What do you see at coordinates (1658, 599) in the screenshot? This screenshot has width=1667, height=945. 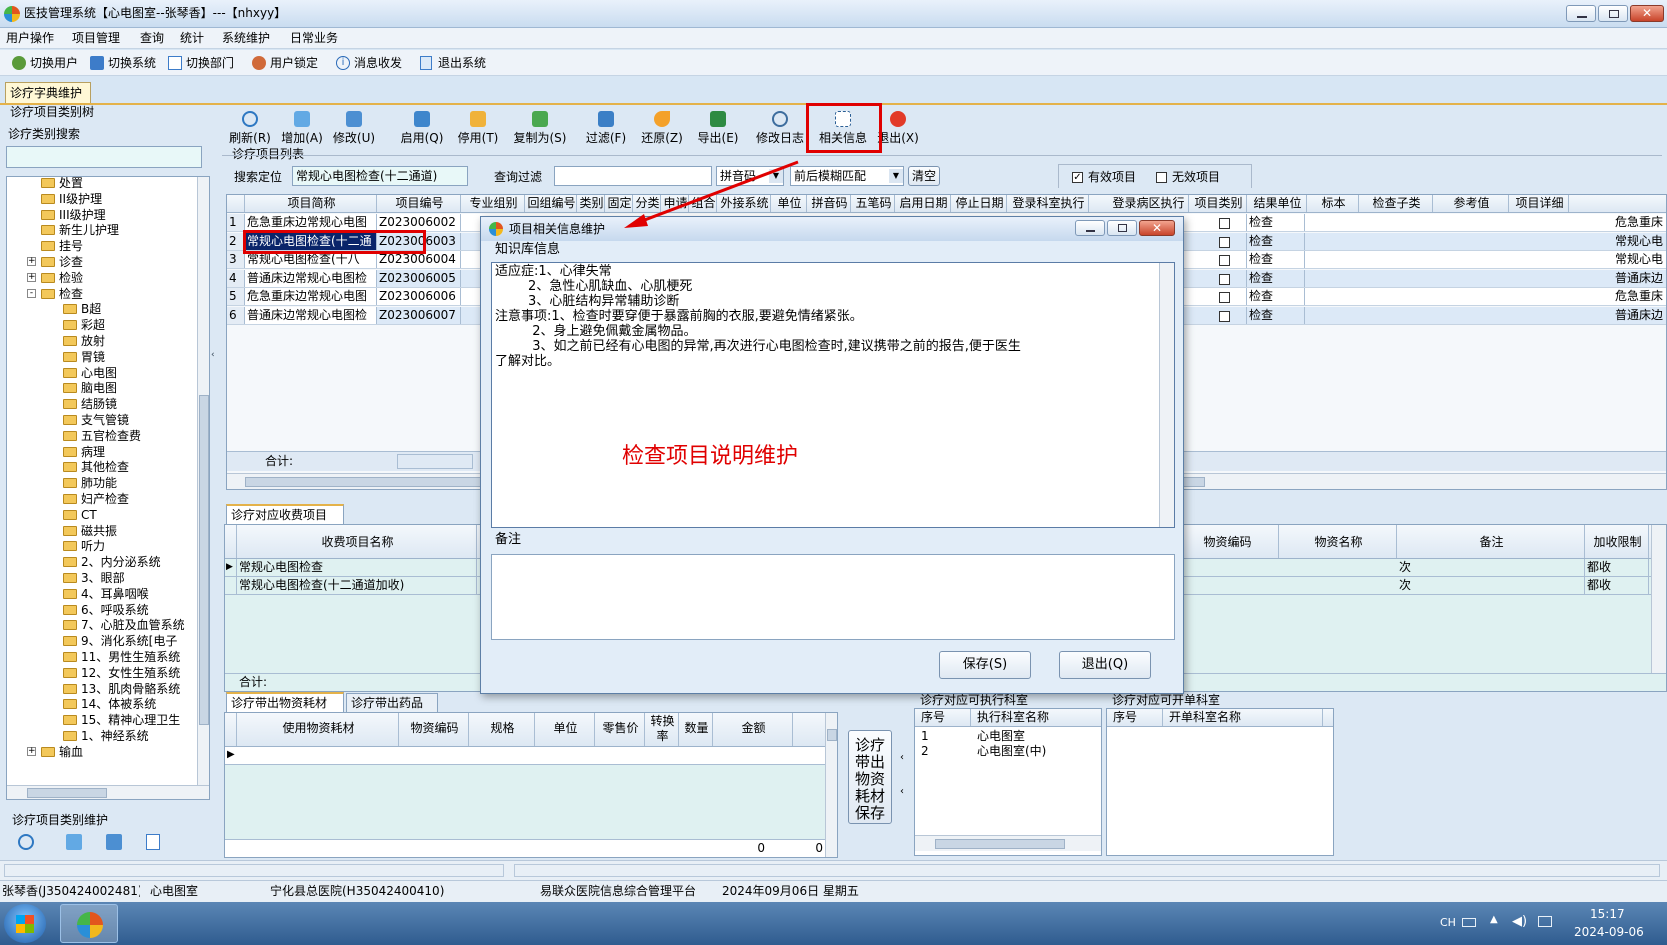 I see `fee-grid-vscroll` at bounding box center [1658, 599].